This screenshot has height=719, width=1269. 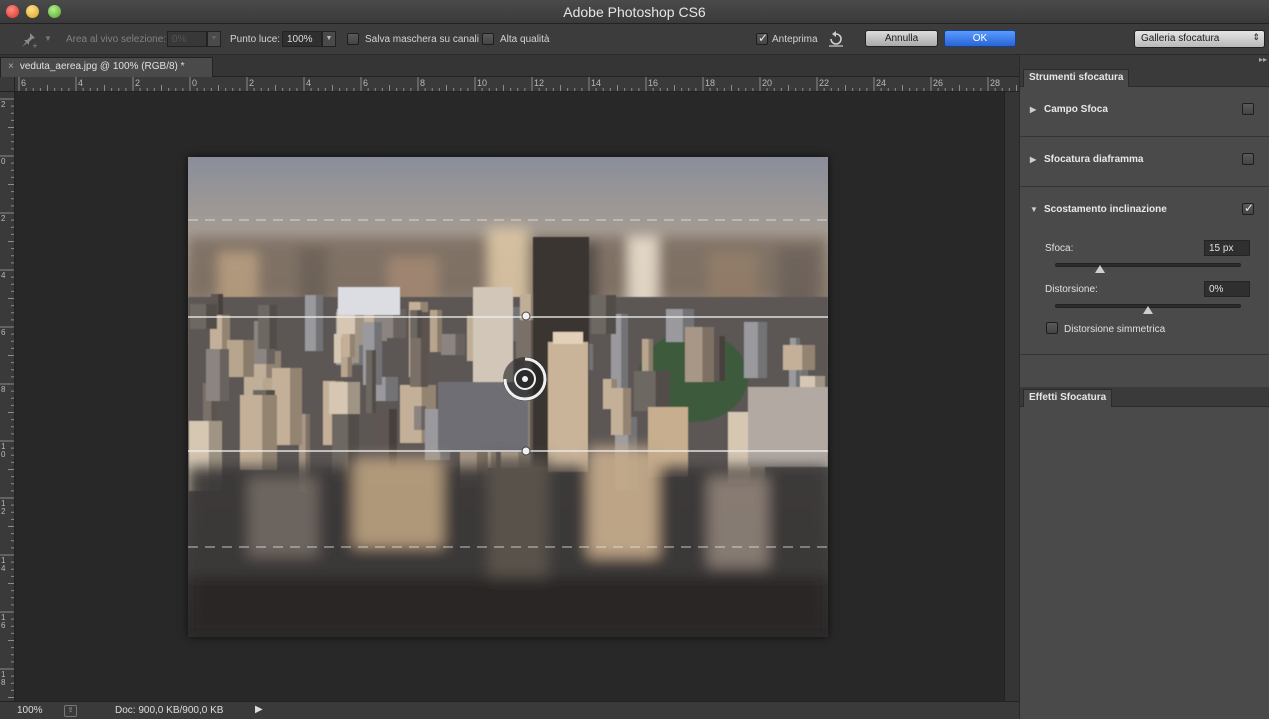 What do you see at coordinates (1115, 329) in the screenshot?
I see `symmetric-distortion-label: Distorsione simmetrica` at bounding box center [1115, 329].